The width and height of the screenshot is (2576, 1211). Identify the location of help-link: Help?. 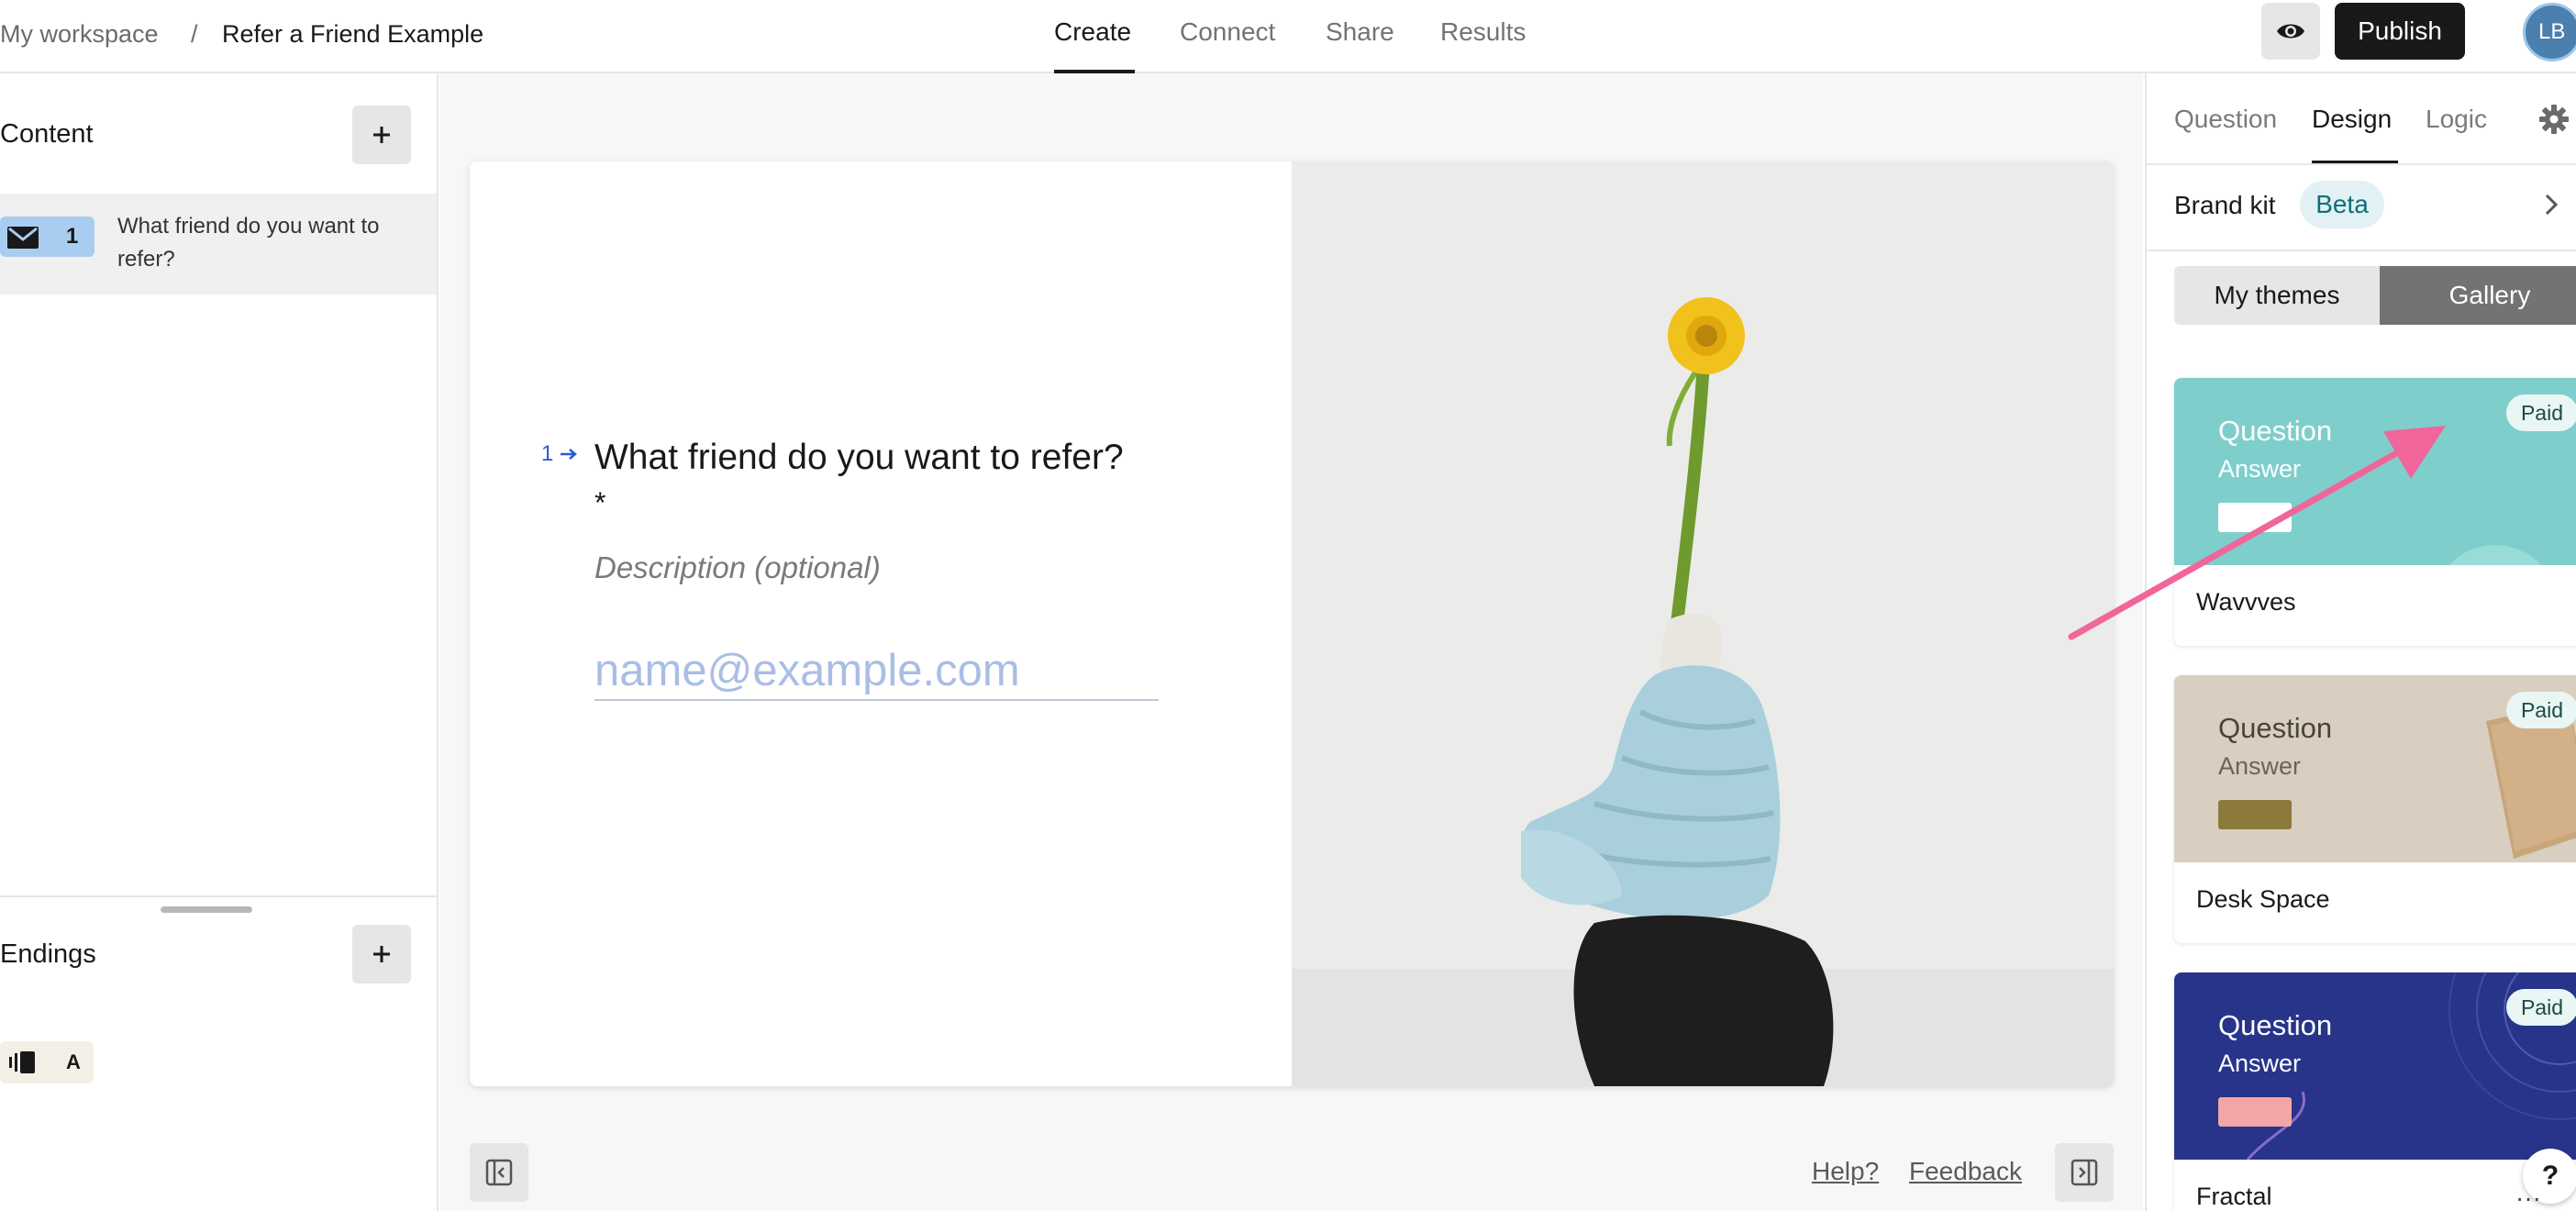
(1845, 1172).